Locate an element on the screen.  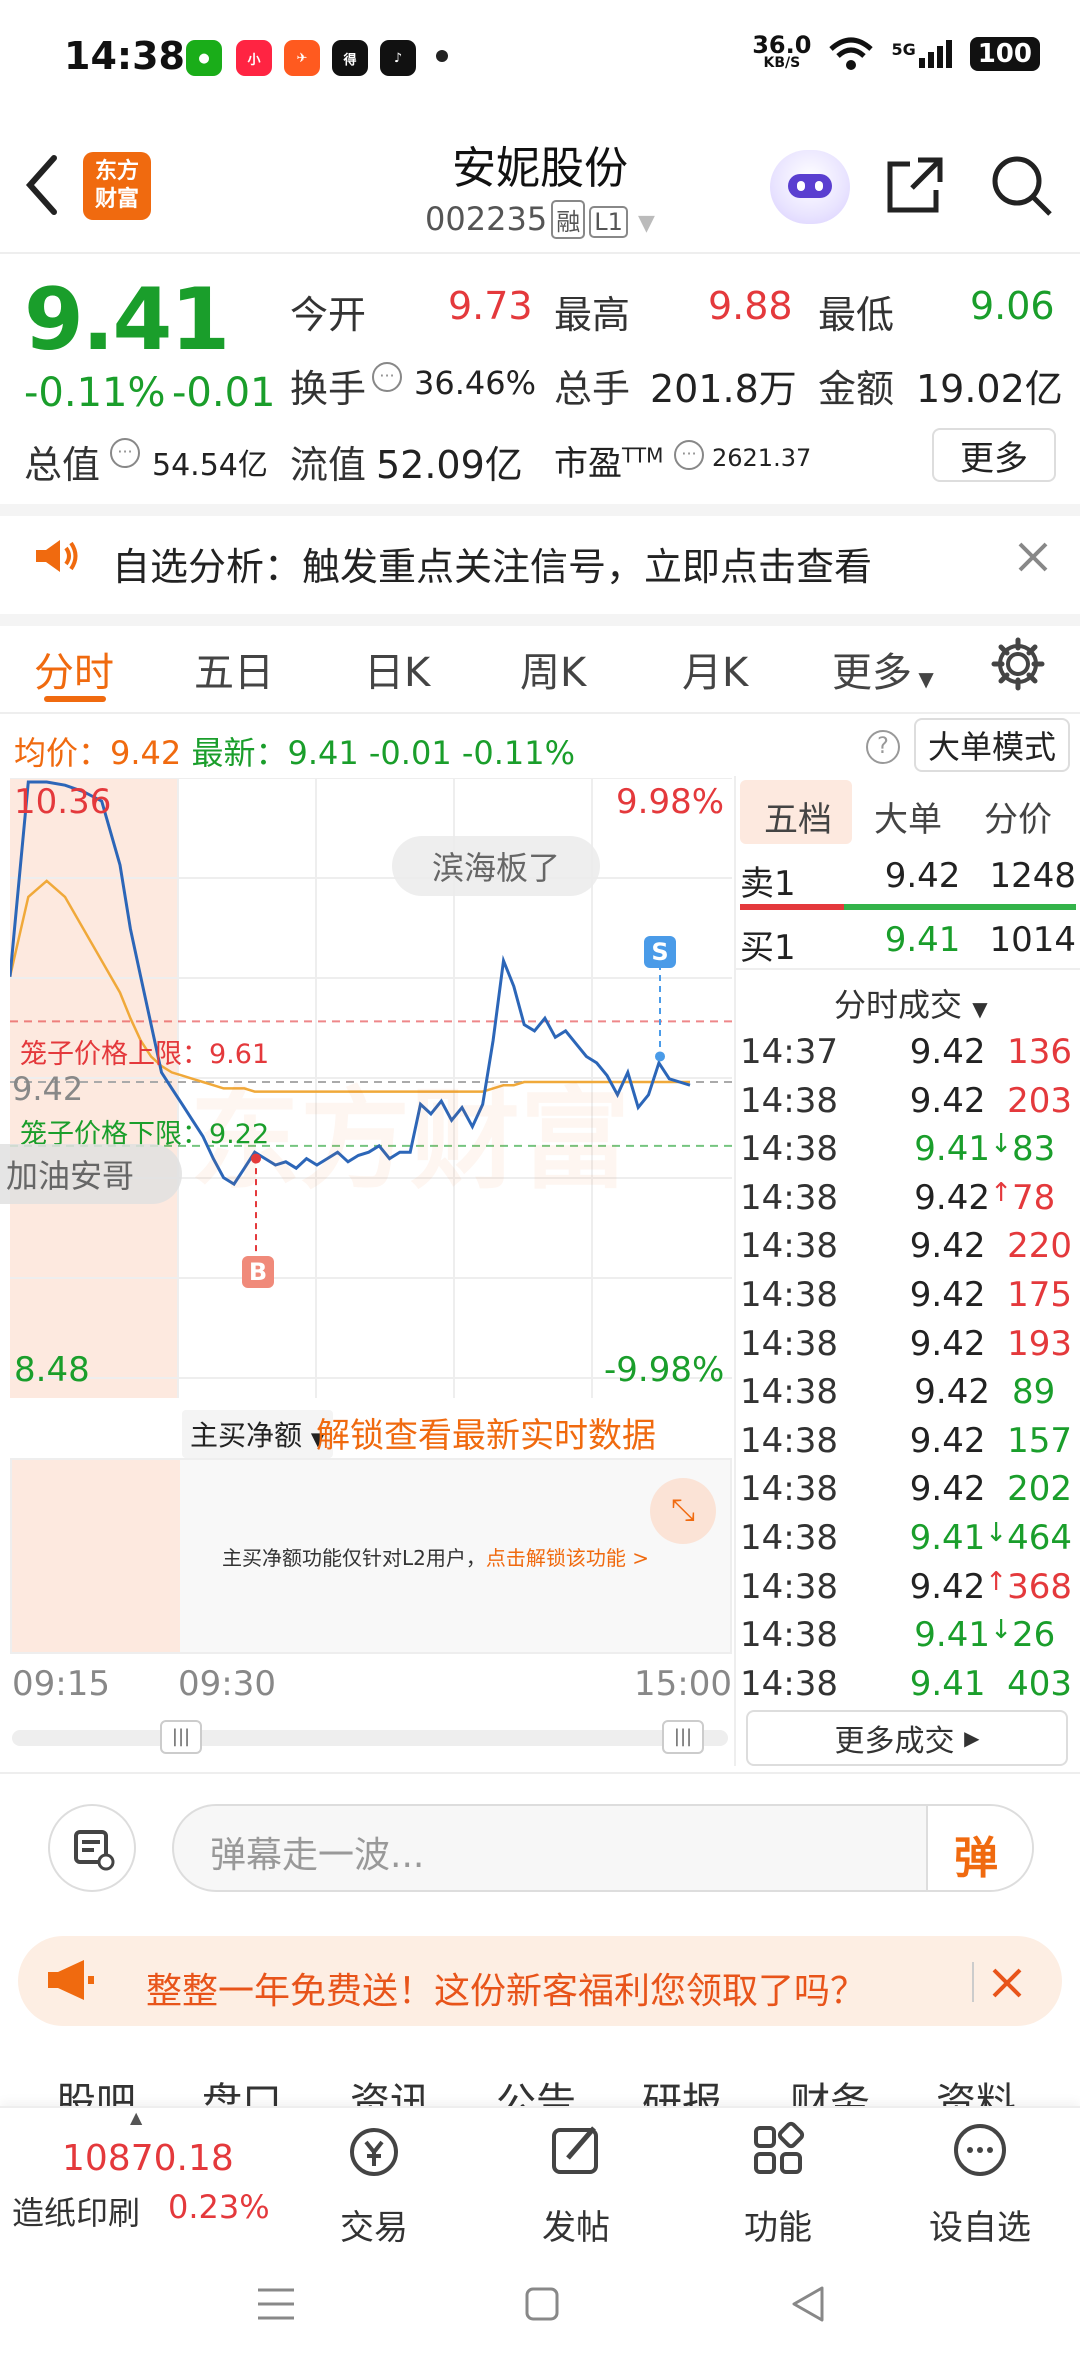
share-icon is located at coordinates (915, 185).